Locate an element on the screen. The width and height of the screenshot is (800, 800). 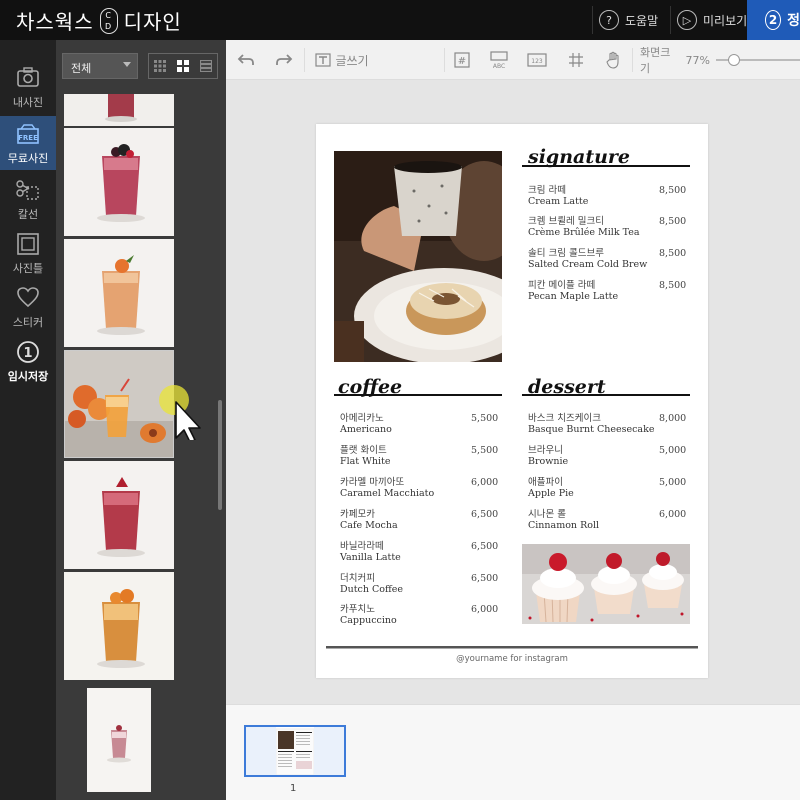
category-select: 전체 is located at coordinates (100, 66).